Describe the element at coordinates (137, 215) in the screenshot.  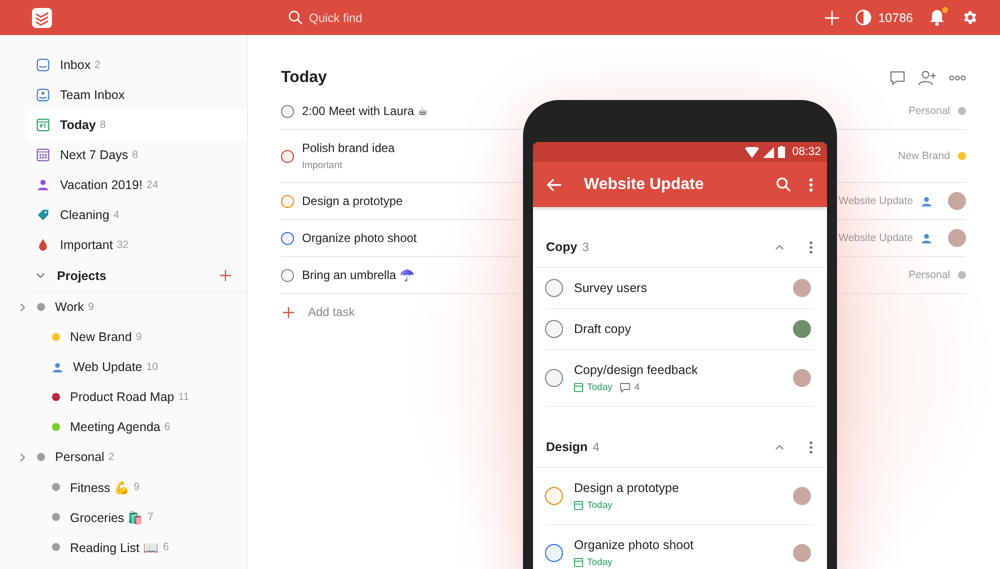
I see `sidebar-item: Cleaning 4` at that location.